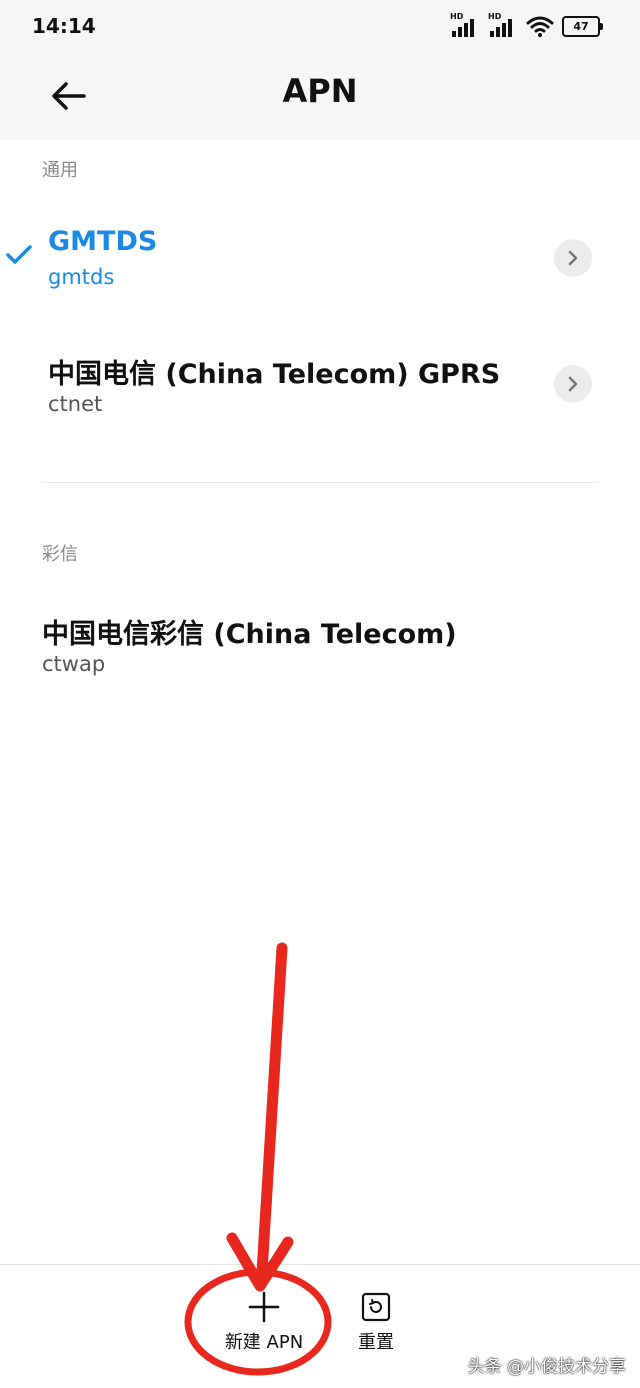 Image resolution: width=640 pixels, height=1388 pixels. Describe the element at coordinates (264, 1307) in the screenshot. I see `plus-icon` at that location.